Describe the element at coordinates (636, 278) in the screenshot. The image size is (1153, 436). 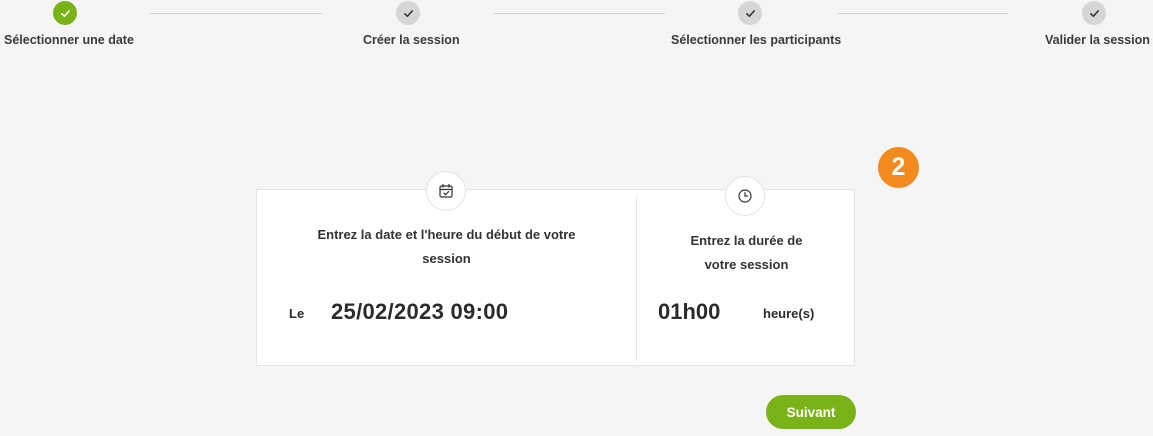
I see `panel-divider` at that location.